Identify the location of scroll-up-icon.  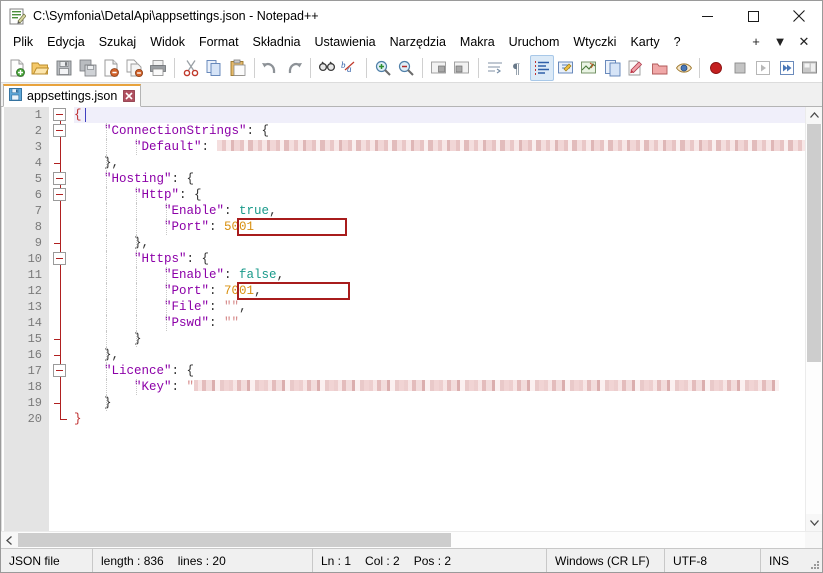
(814, 115).